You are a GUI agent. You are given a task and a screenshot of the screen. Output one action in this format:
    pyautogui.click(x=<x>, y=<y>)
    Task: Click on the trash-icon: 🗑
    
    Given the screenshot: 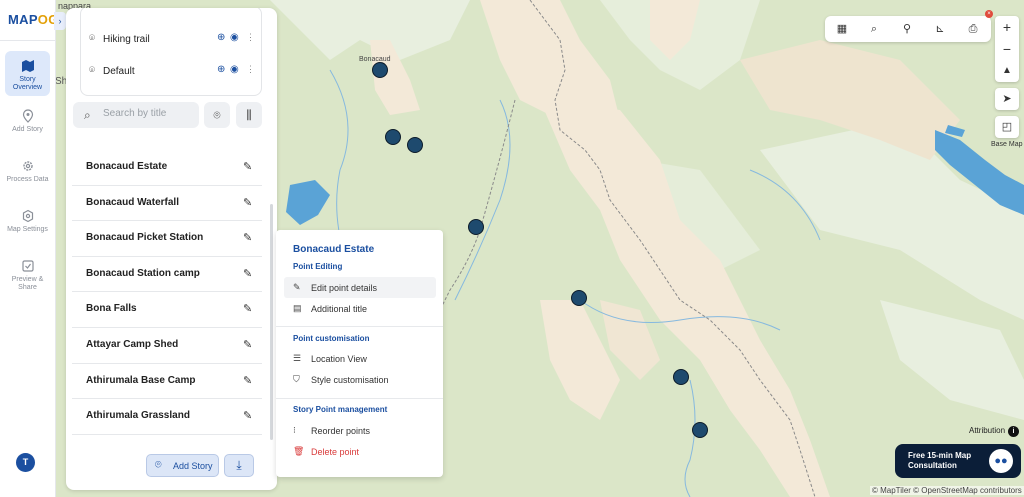 What is the action you would take?
    pyautogui.click(x=299, y=451)
    